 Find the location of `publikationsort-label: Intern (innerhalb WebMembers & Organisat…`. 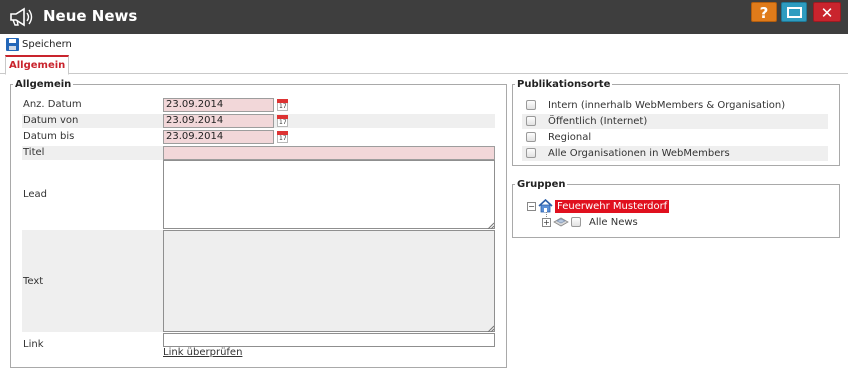

publikationsort-label: Intern (innerhalb WebMembers & Organisat… is located at coordinates (667, 105).